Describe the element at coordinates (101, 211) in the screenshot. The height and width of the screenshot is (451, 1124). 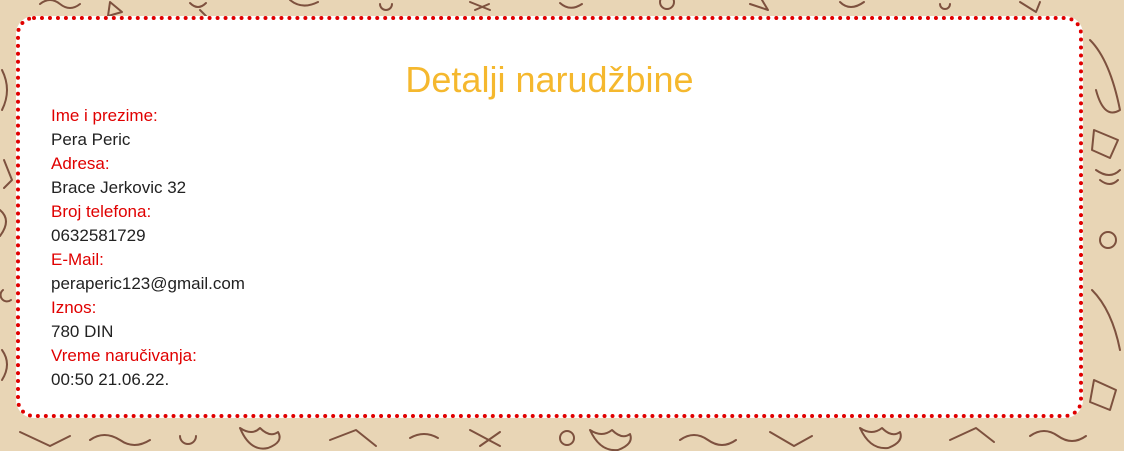
I see `phone-label: Broj telefona:` at that location.